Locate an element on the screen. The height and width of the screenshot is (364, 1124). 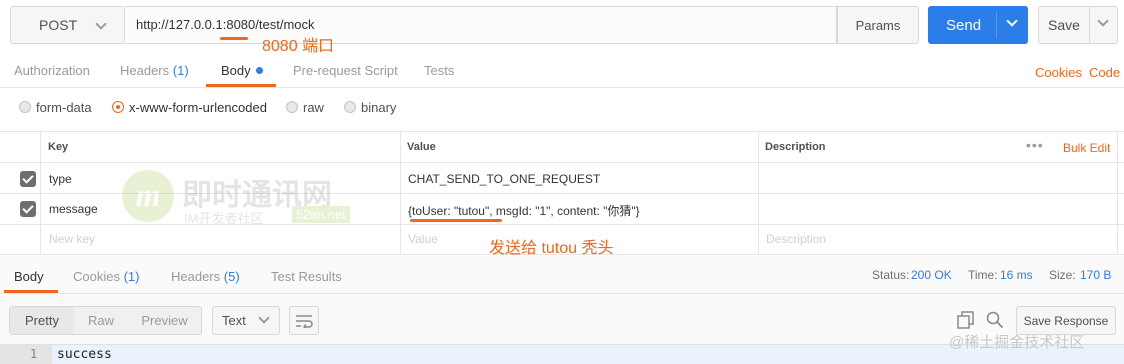
m-logo-icon: m is located at coordinates (148, 196).